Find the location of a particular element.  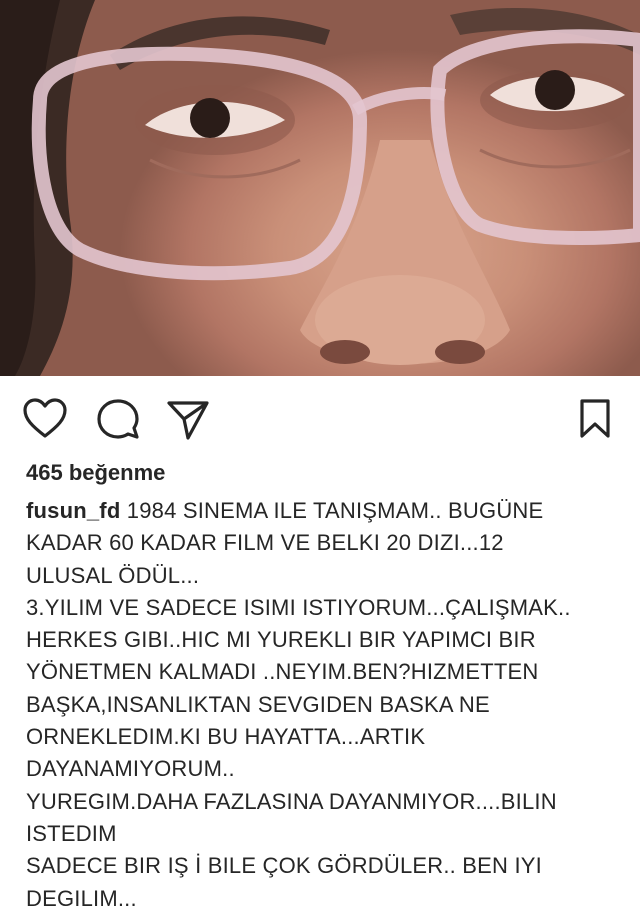

bookmark-icon is located at coordinates (595, 419).